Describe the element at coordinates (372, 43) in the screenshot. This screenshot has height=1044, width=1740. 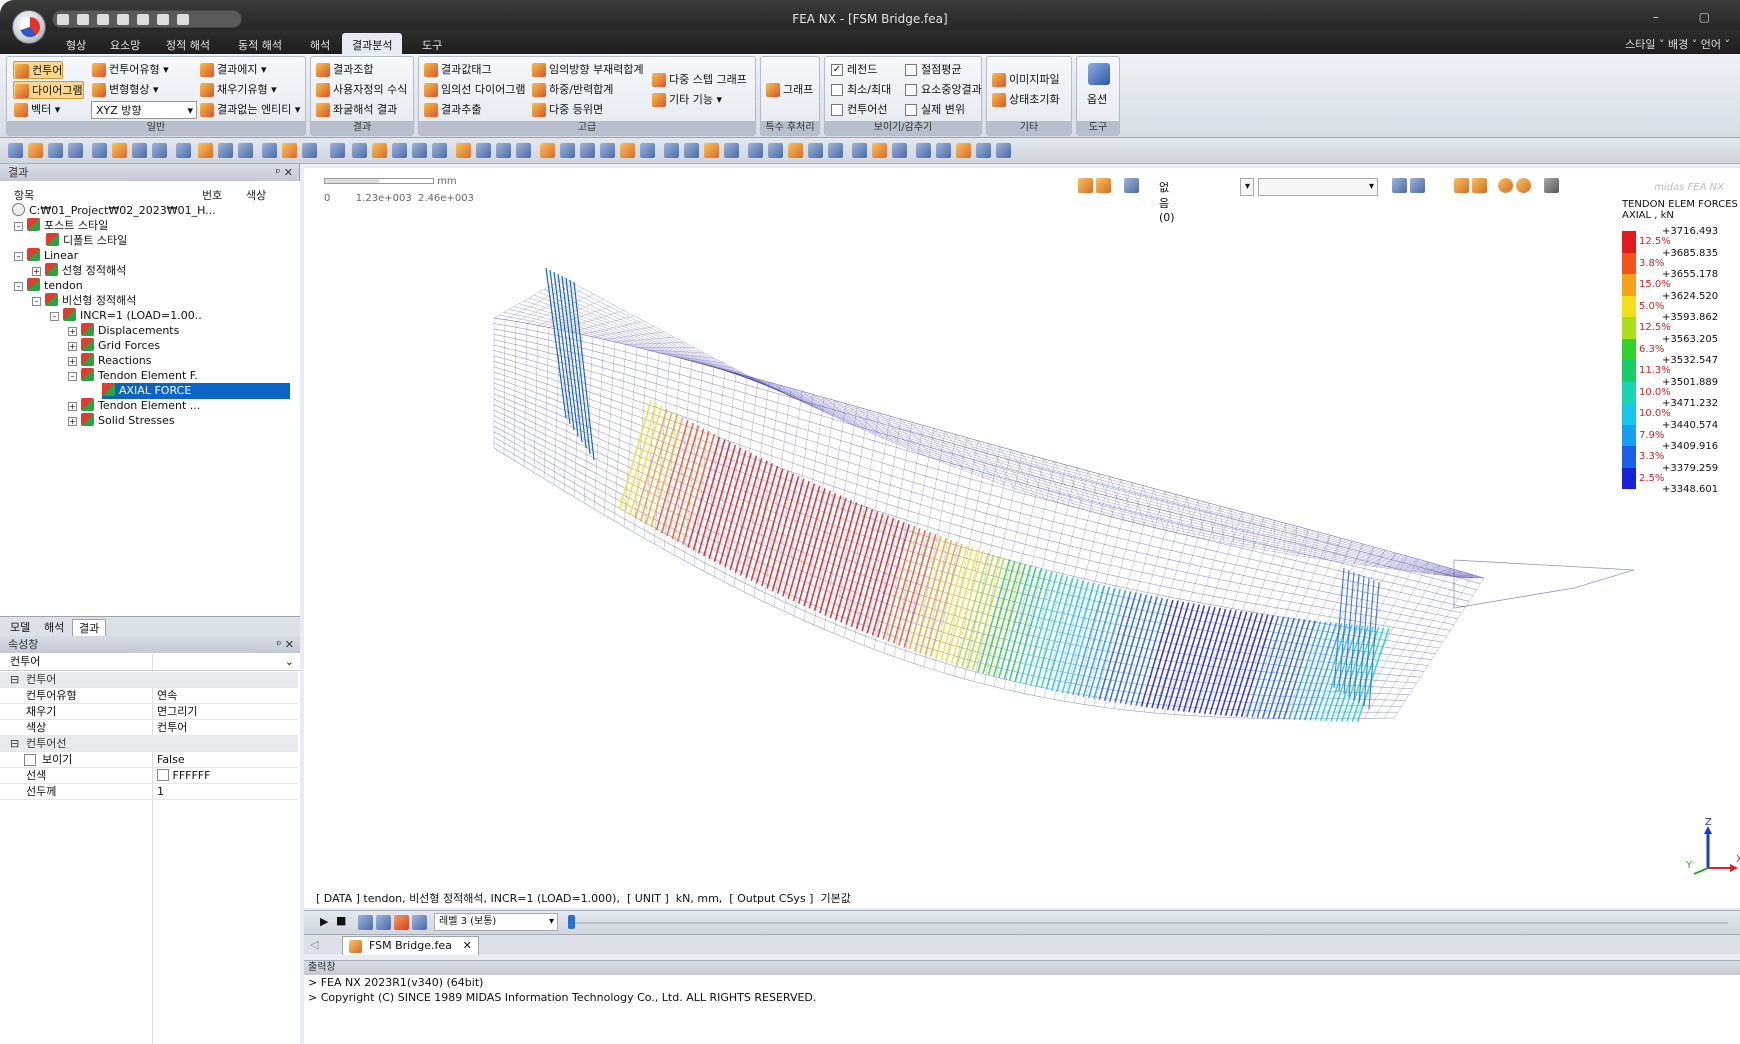
I see `tab-results: 결과분석` at that location.